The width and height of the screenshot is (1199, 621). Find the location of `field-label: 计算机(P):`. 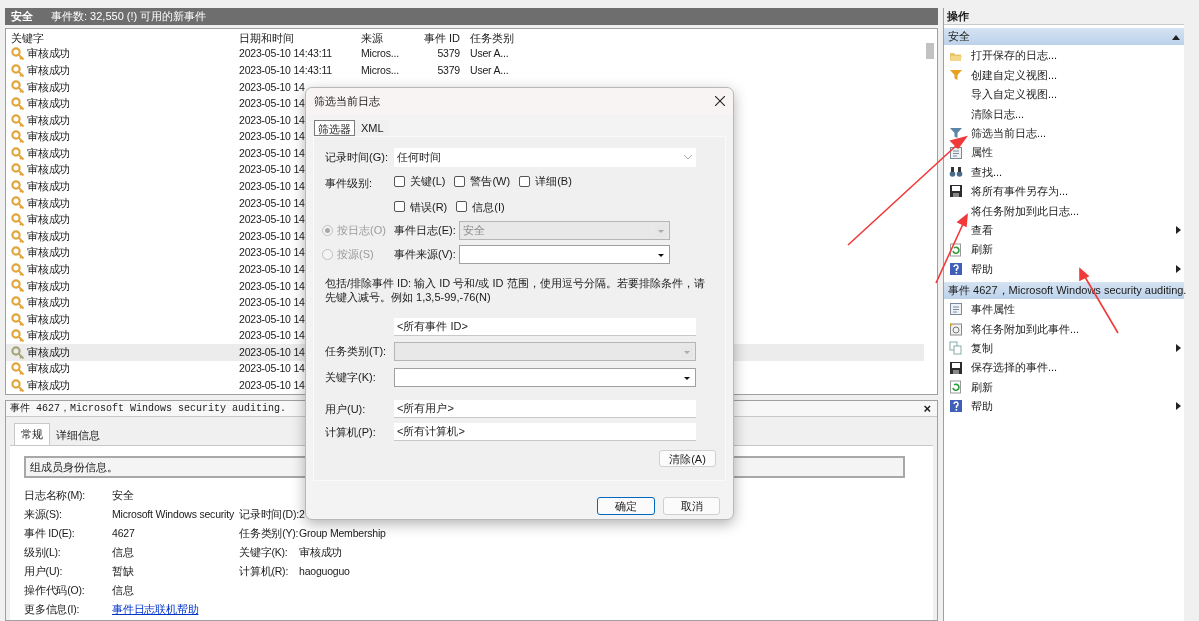

field-label: 计算机(P): is located at coordinates (350, 431).